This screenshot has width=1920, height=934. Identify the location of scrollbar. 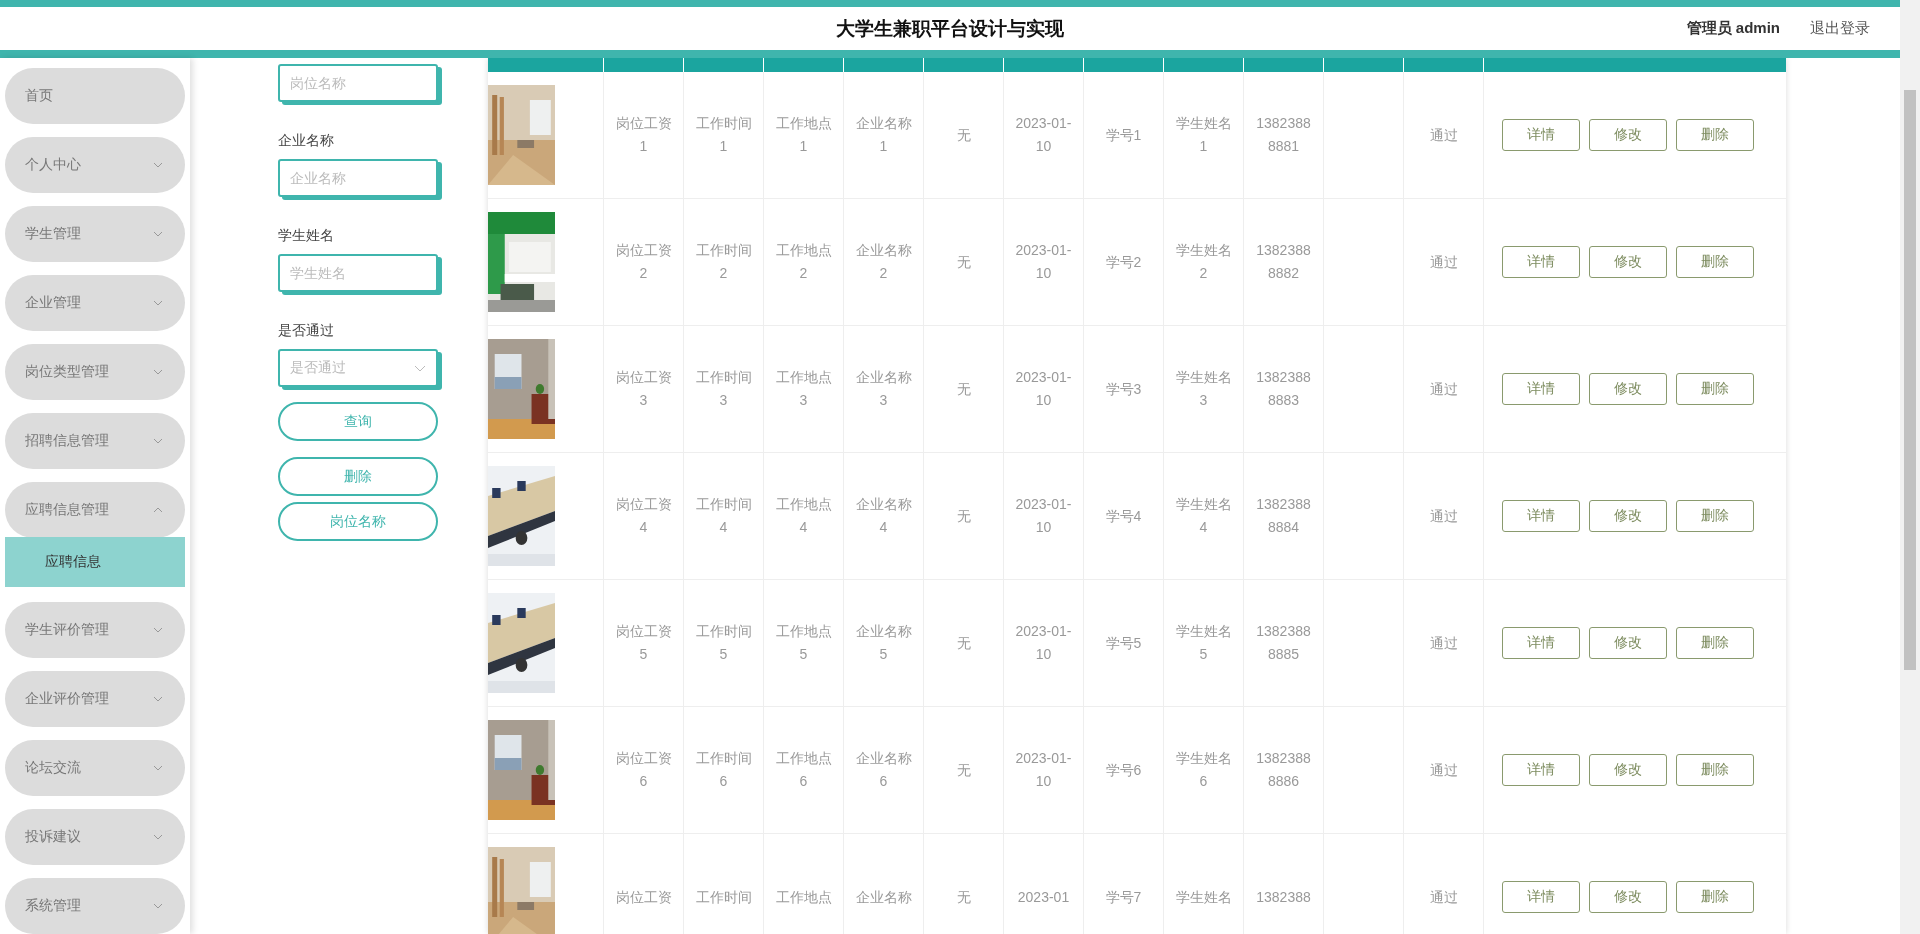
(1910, 467).